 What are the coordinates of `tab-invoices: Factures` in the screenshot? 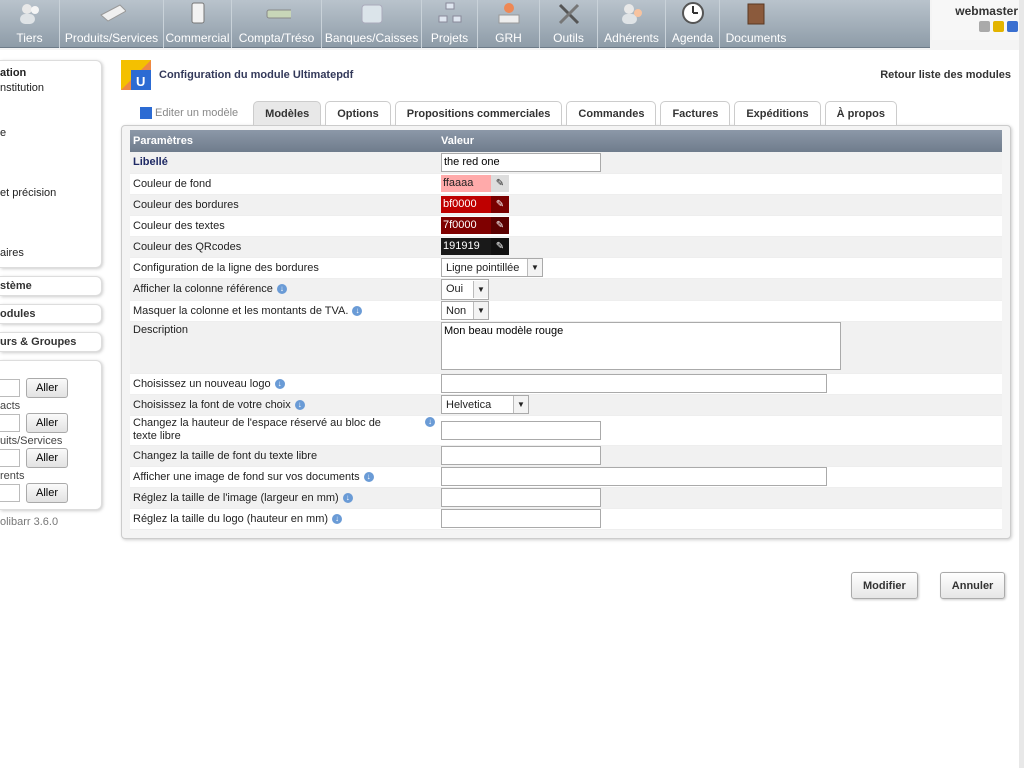 It's located at (695, 113).